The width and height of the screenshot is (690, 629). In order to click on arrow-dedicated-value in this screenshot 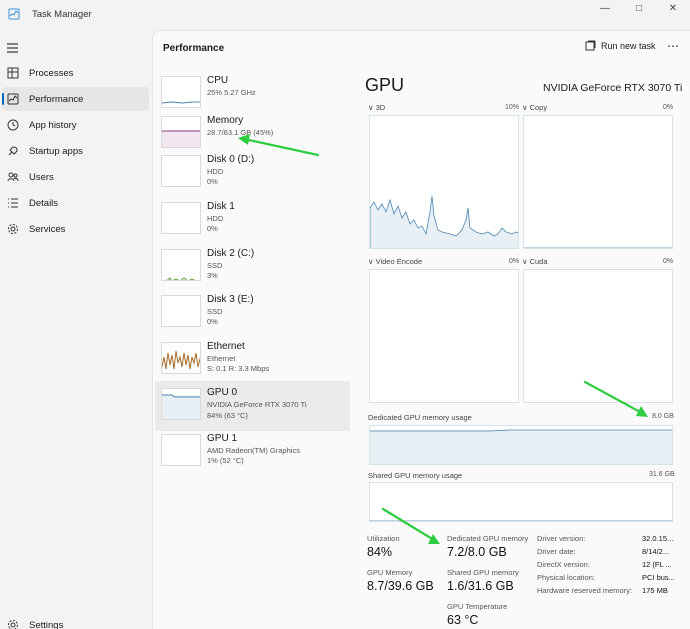, I will do `click(408, 524)`.